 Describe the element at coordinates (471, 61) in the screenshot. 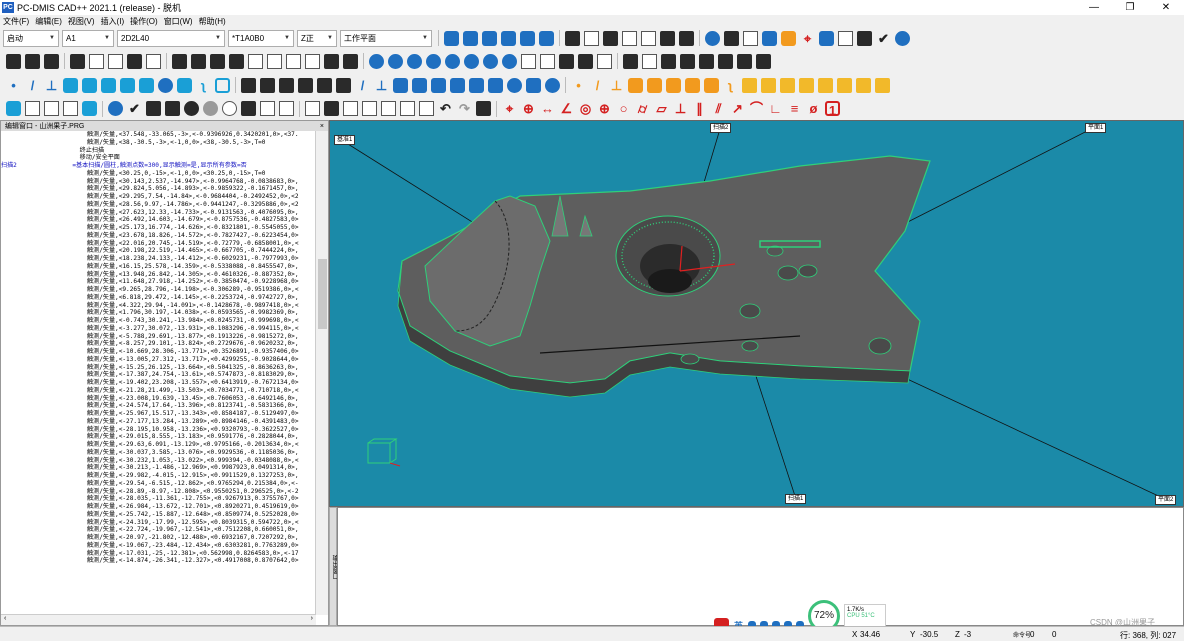

I see `sphere-feature-icon` at that location.